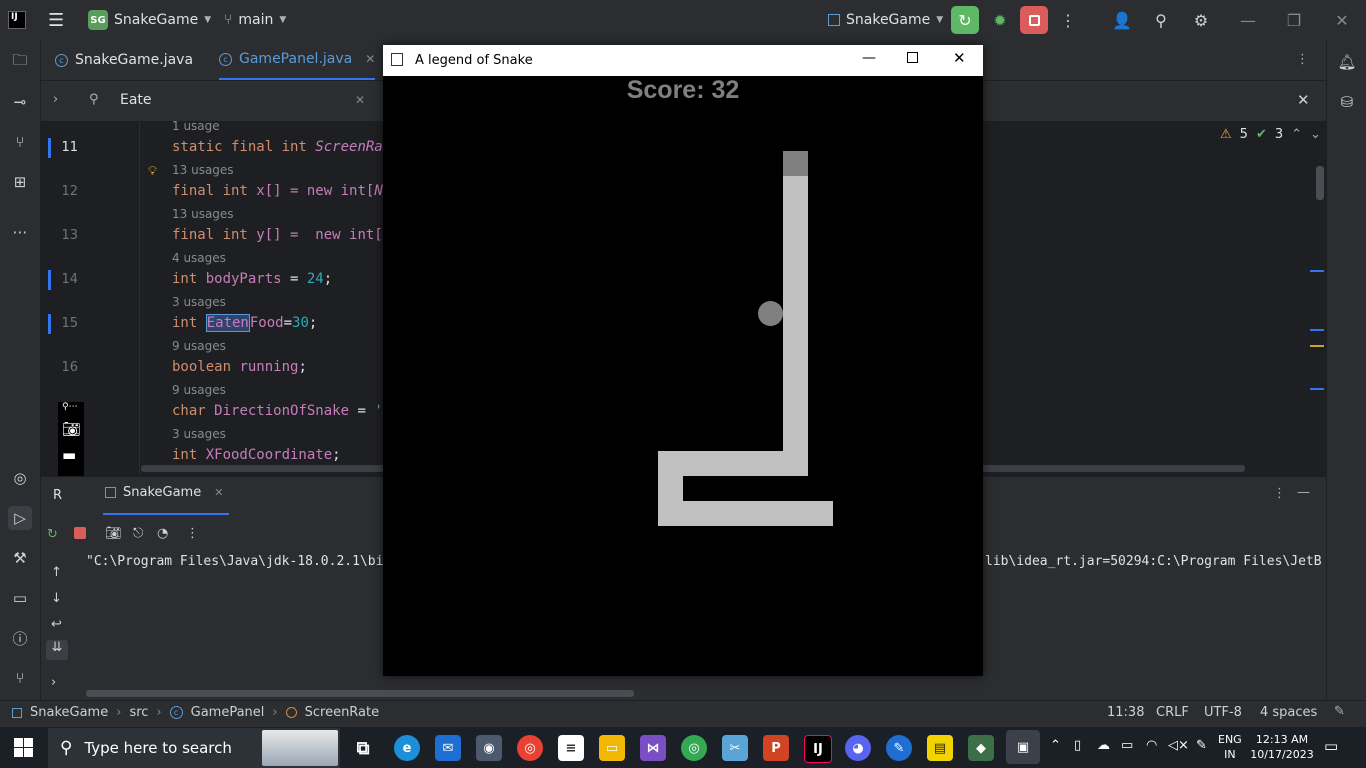 This screenshot has height=768, width=1366. Describe the element at coordinates (164, 492) in the screenshot. I see `run-tab-snakegame: SnakeGame ✕` at that location.